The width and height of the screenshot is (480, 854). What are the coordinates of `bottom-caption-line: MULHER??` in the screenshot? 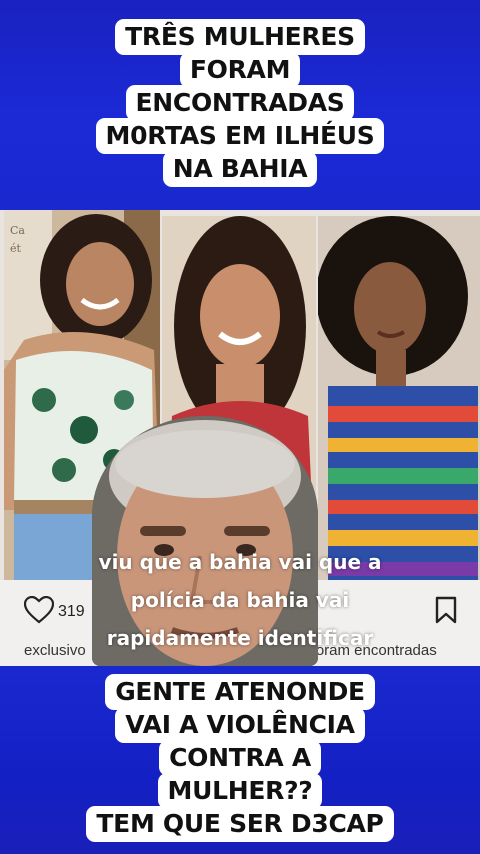 It's located at (240, 791).